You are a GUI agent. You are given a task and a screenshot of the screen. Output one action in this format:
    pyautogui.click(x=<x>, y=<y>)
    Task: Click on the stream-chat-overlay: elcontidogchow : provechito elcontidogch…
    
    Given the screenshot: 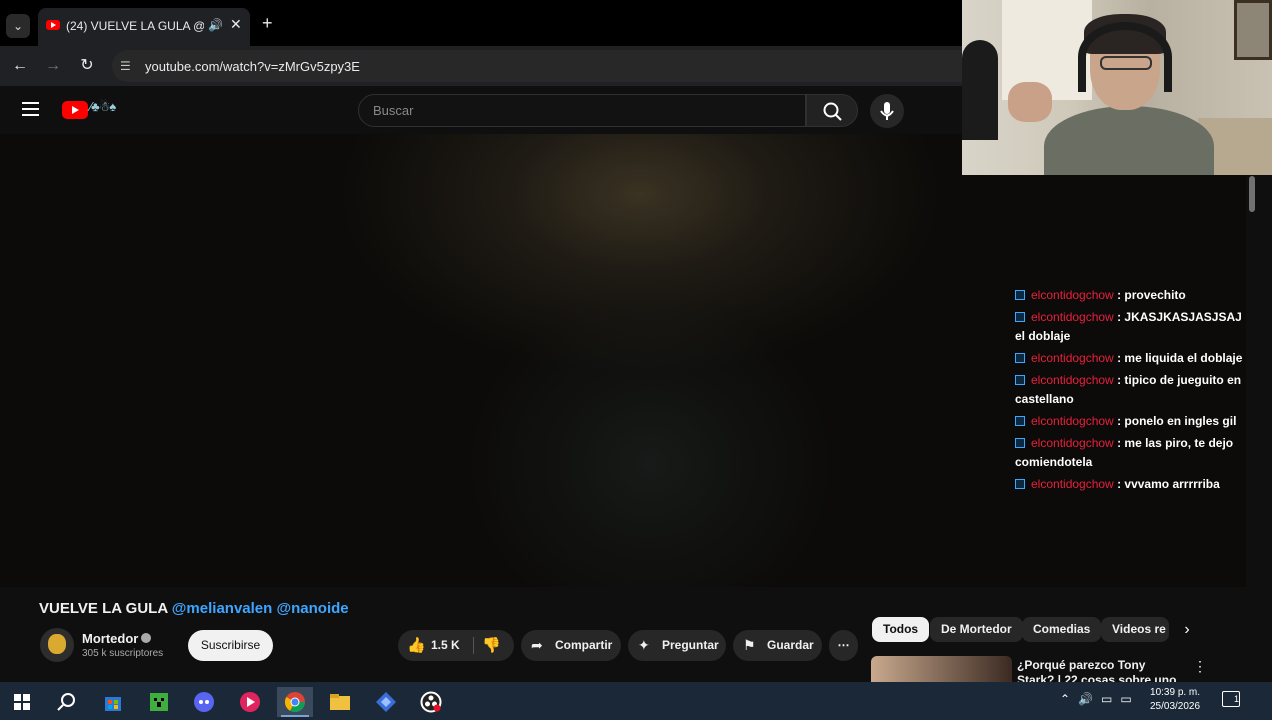 What is the action you would take?
    pyautogui.click(x=1129, y=391)
    